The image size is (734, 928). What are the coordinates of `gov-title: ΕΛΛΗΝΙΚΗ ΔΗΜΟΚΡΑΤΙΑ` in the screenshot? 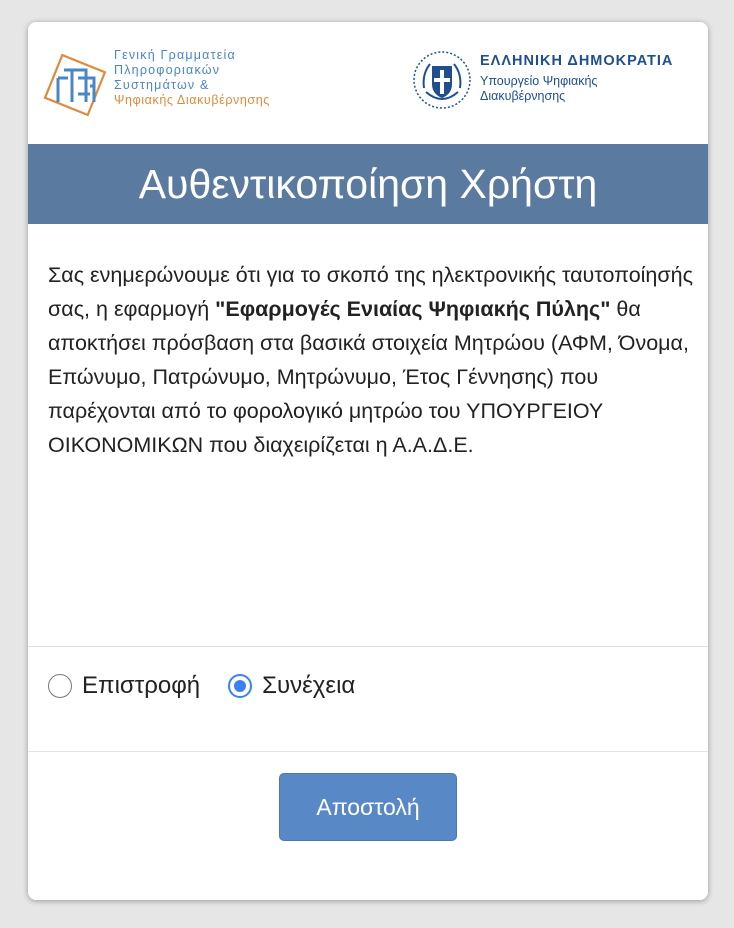 It's located at (577, 61).